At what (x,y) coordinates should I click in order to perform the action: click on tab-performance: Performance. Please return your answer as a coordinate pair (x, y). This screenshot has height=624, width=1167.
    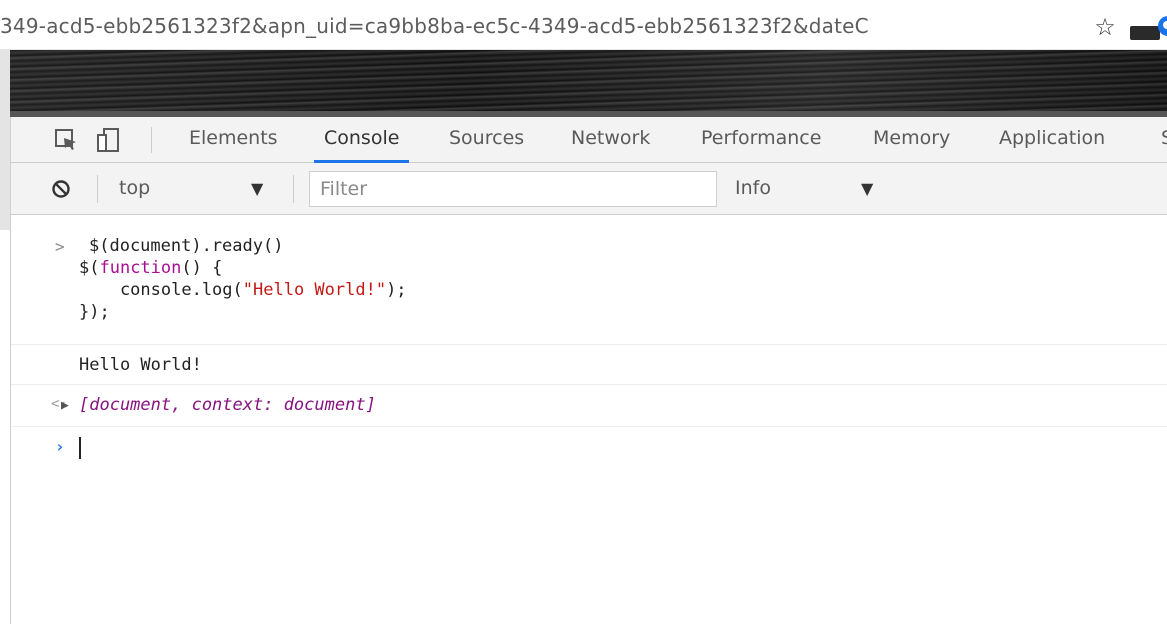
    Looking at the image, I should click on (761, 140).